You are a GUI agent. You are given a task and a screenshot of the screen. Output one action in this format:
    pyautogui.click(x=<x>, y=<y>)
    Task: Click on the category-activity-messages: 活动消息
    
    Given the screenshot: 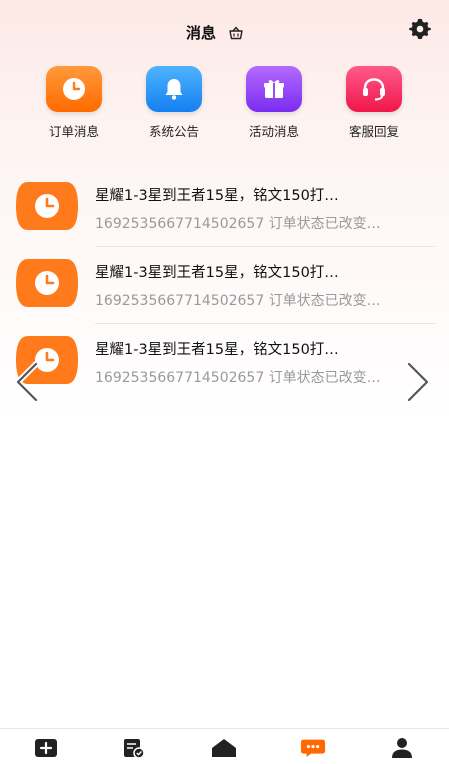 What is the action you would take?
    pyautogui.click(x=274, y=103)
    